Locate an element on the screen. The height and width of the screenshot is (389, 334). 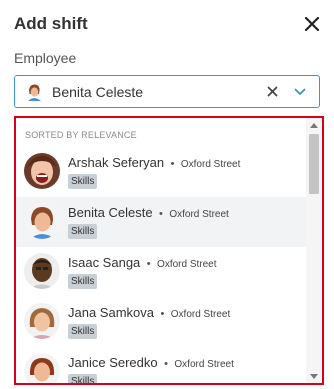
employee-option: Jana Samkova • Oxford Street Skills is located at coordinates (161, 322).